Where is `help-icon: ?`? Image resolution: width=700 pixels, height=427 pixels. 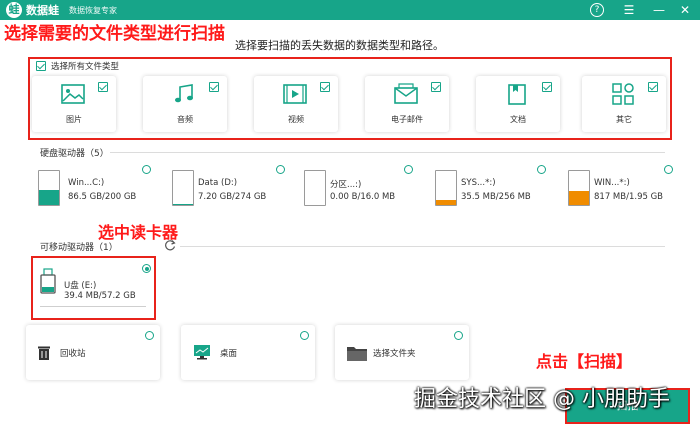
help-icon: ? is located at coordinates (597, 10).